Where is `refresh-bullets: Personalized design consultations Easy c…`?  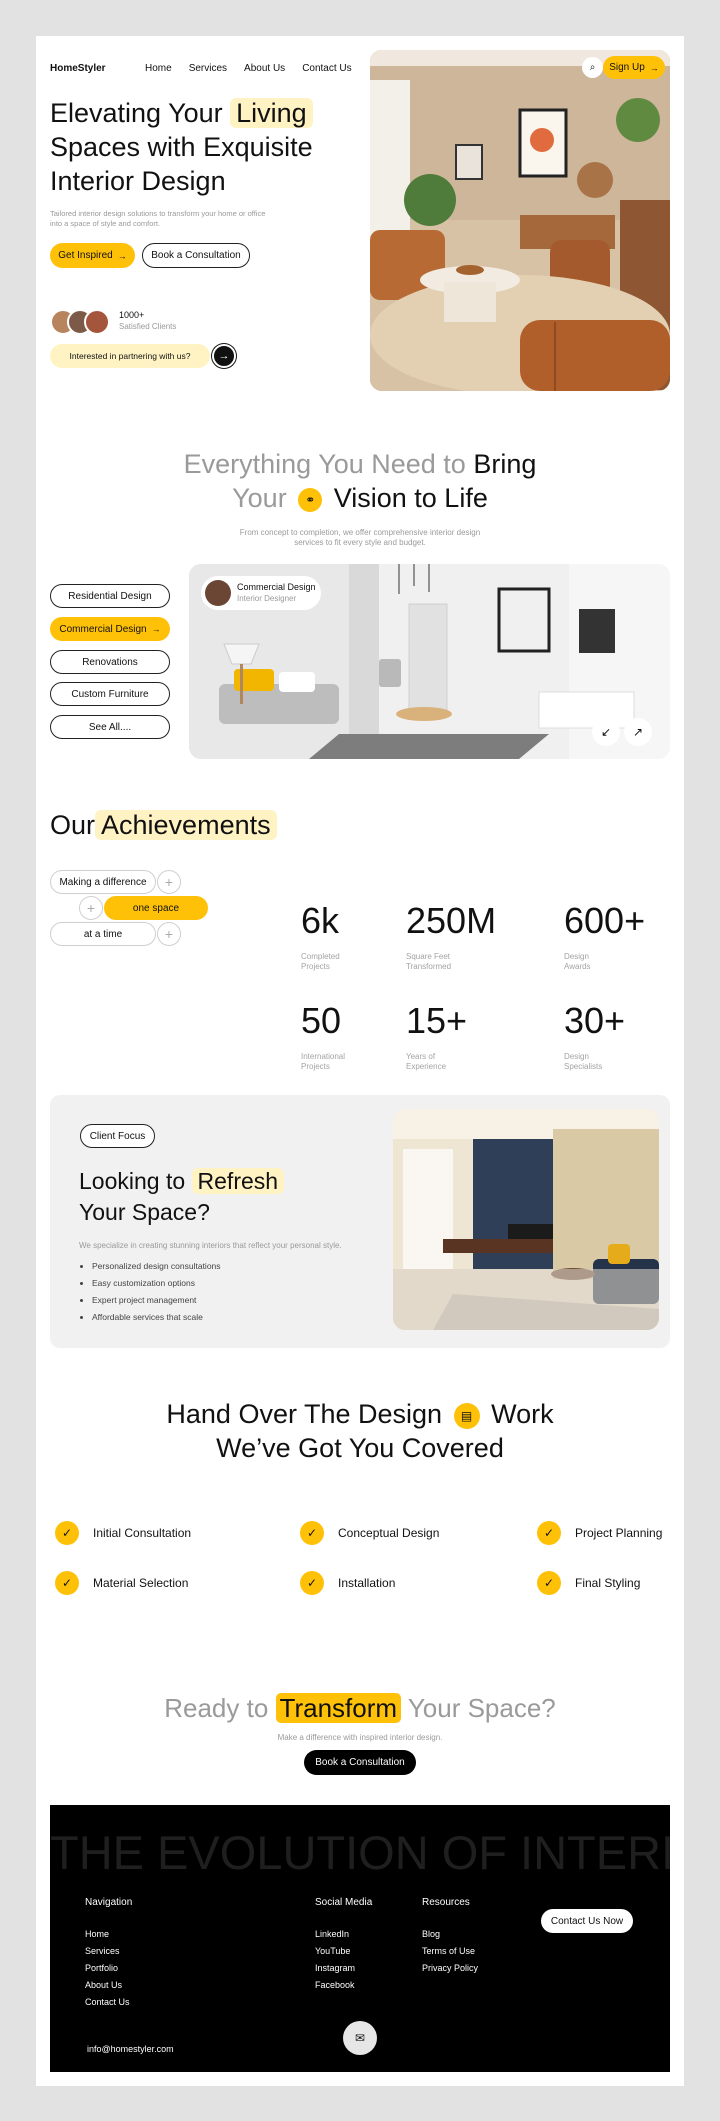 refresh-bullets: Personalized design consultations Easy c… is located at coordinates (156, 1292).